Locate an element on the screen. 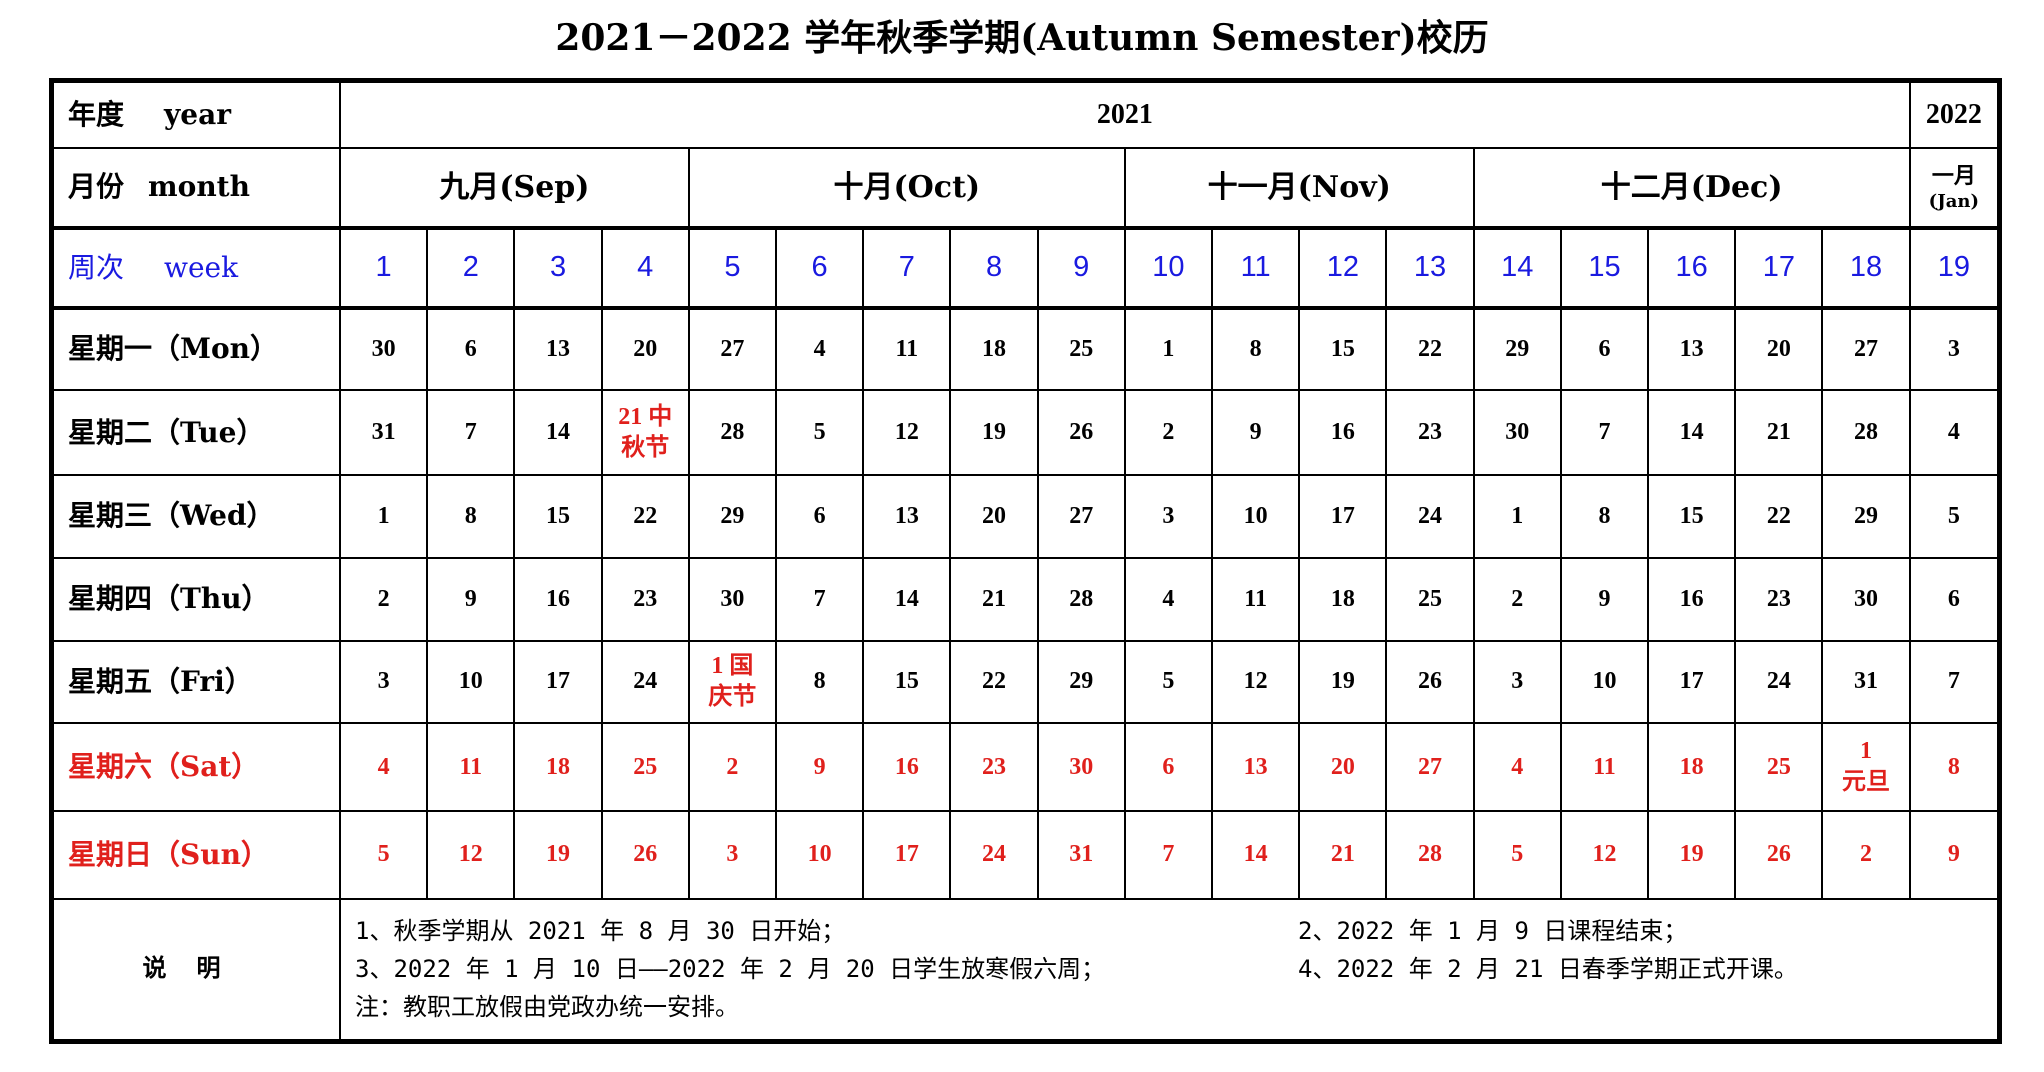  month-header: 十一月(Nov) is located at coordinates (1299, 189).